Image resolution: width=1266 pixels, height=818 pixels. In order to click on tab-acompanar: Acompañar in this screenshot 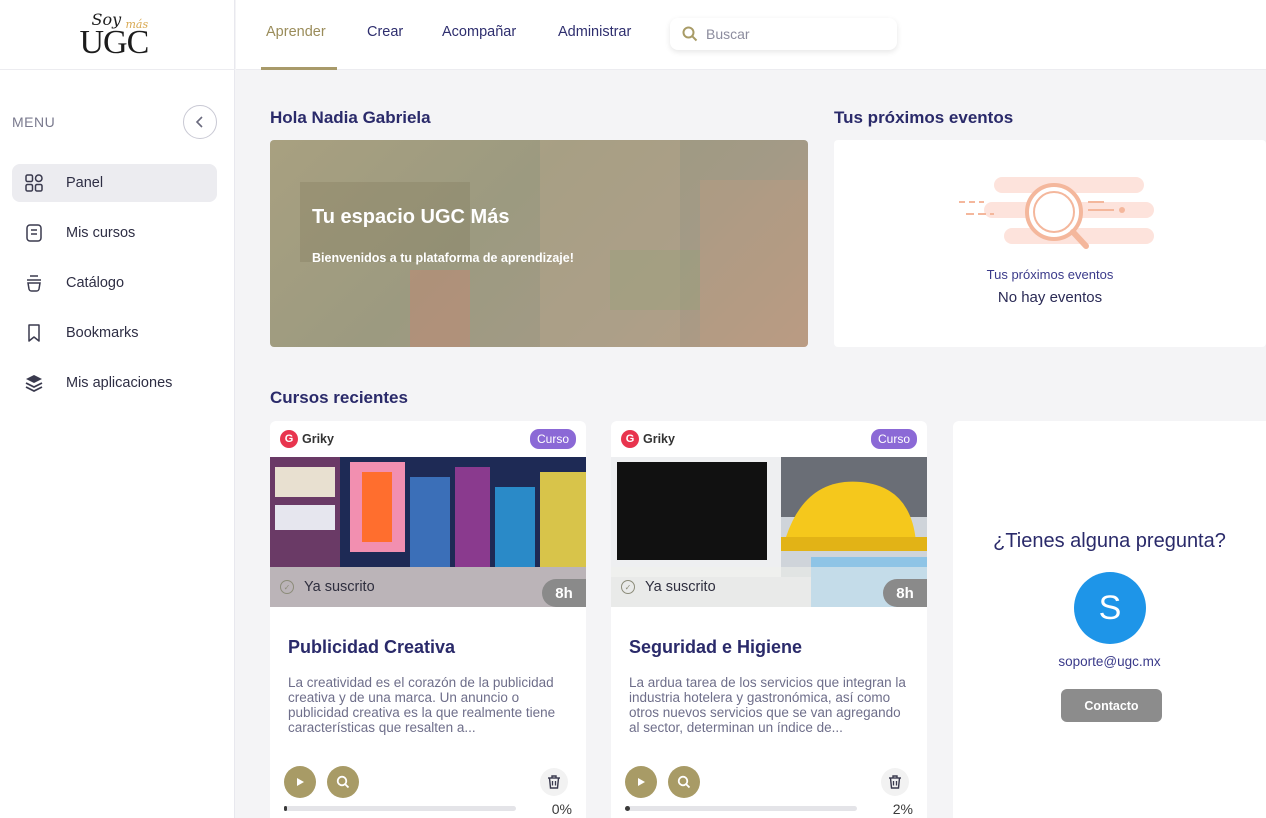, I will do `click(479, 32)`.